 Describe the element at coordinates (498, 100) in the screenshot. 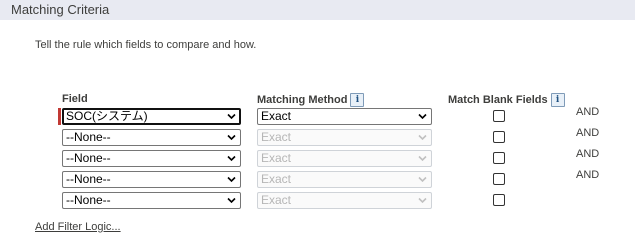

I see `match-blank-column-label: Match Blank Fields` at that location.